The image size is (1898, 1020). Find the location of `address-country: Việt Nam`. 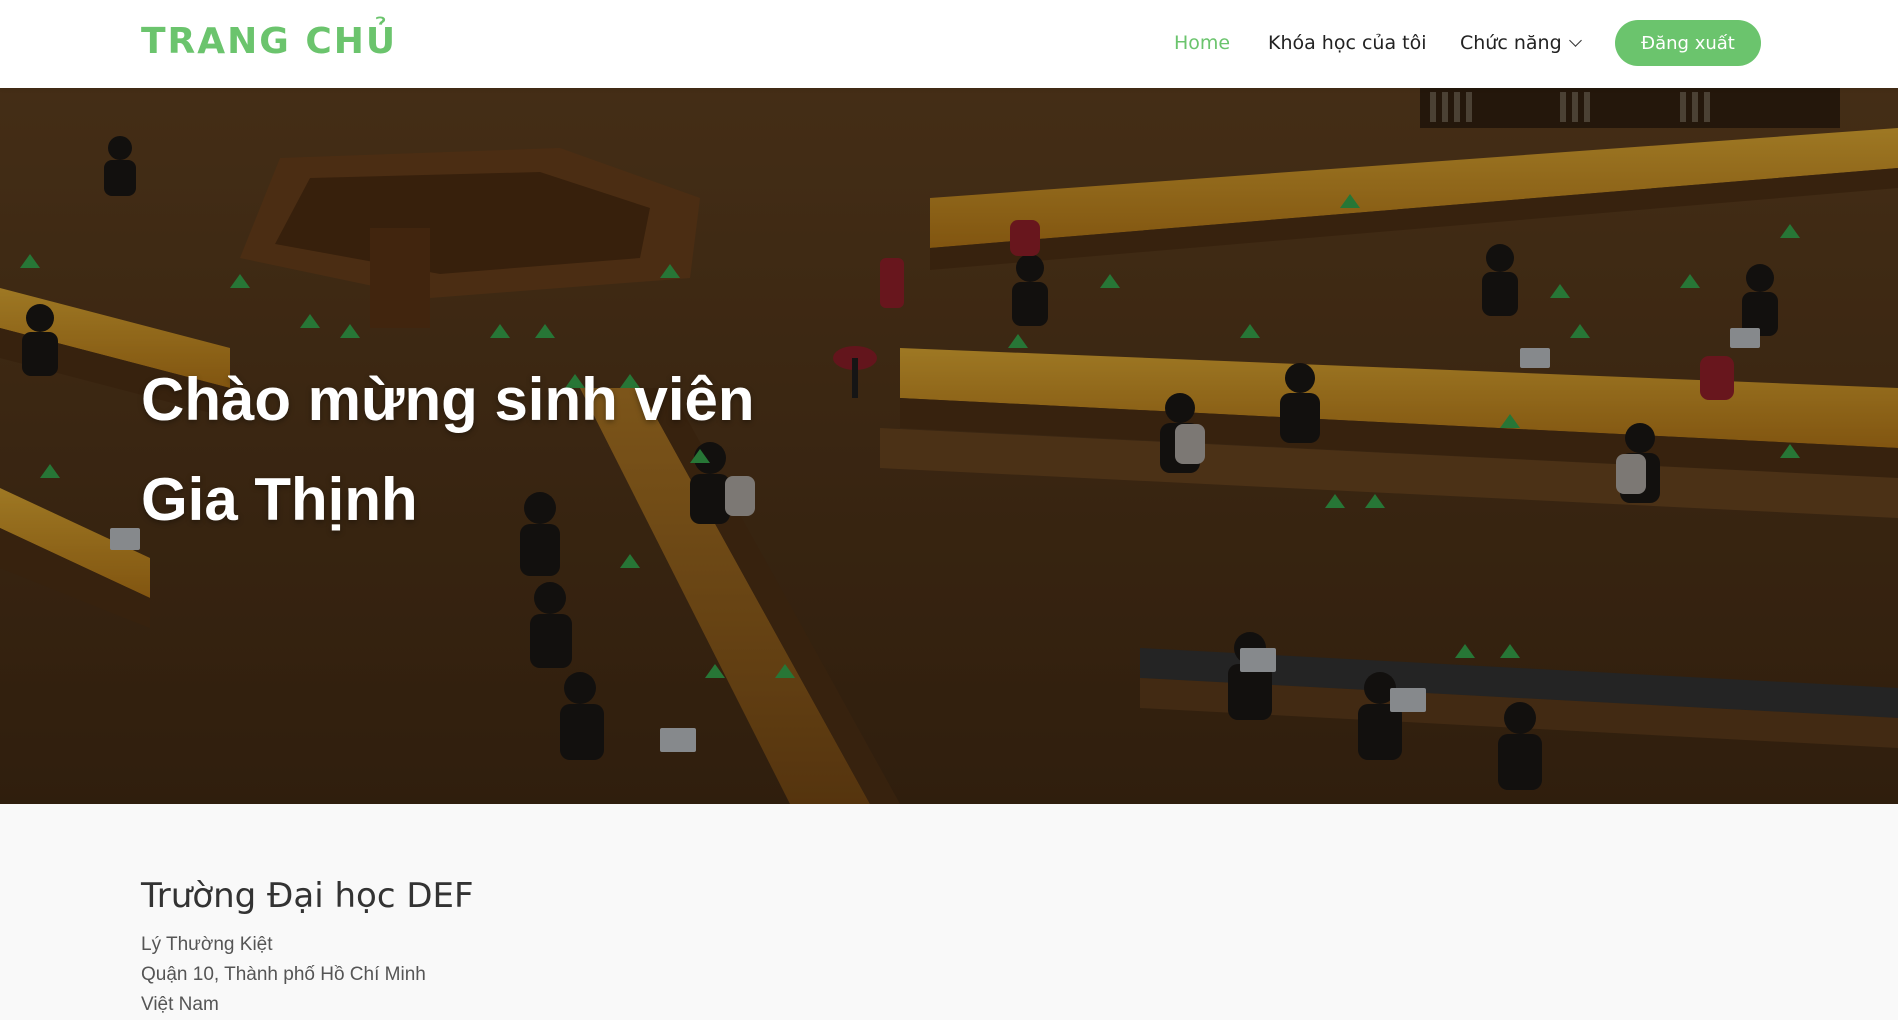

address-country: Việt Nam is located at coordinates (180, 1004).